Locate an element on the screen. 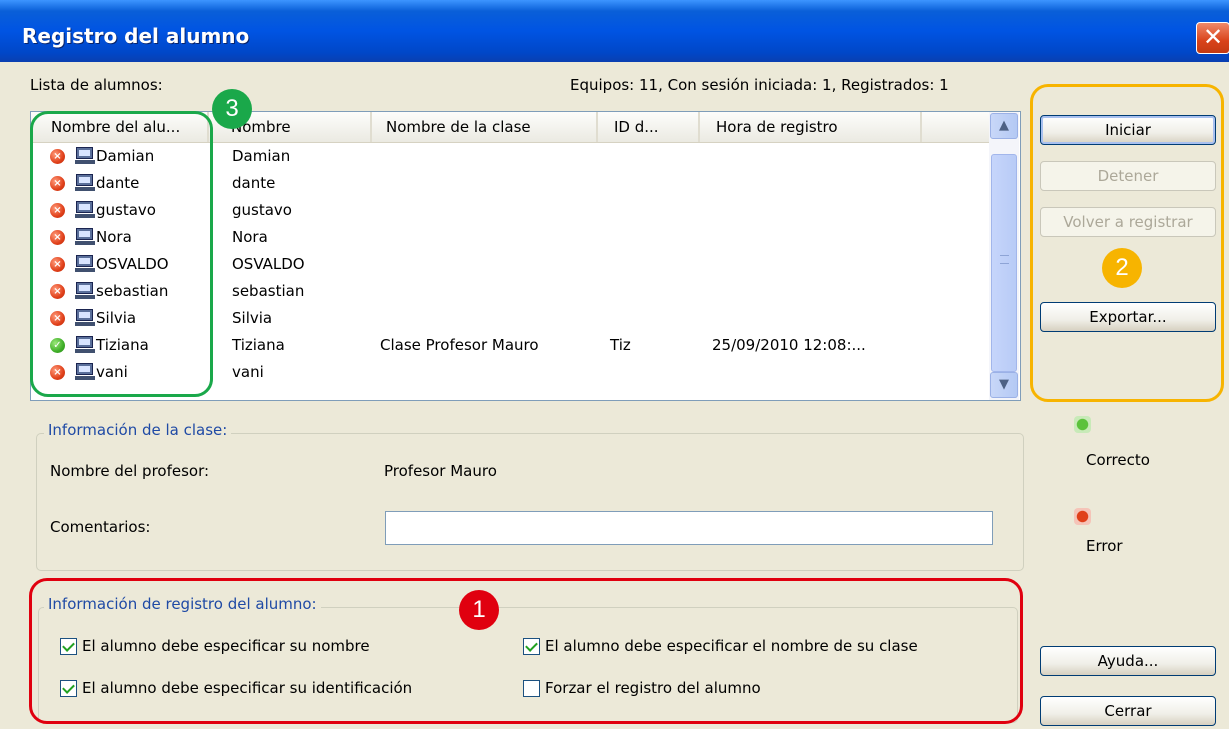 This screenshot has width=1229, height=729. list-scrollbar: ▲ ▼ is located at coordinates (1004, 256).